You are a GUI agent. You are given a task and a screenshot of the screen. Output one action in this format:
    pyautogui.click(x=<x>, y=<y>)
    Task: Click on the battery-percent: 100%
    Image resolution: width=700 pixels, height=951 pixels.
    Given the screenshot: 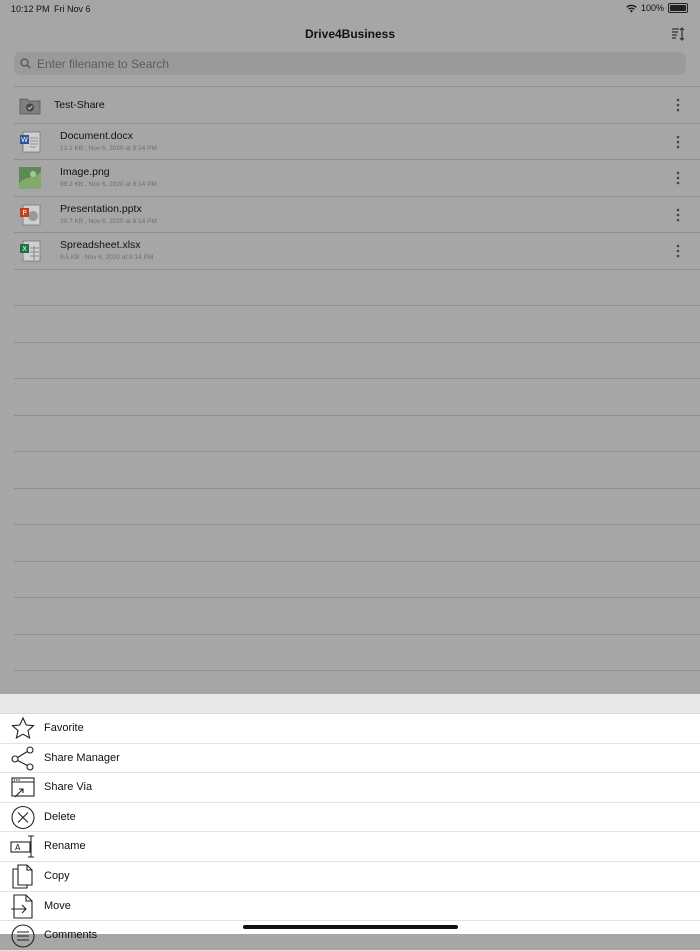 What is the action you would take?
    pyautogui.click(x=652, y=8)
    